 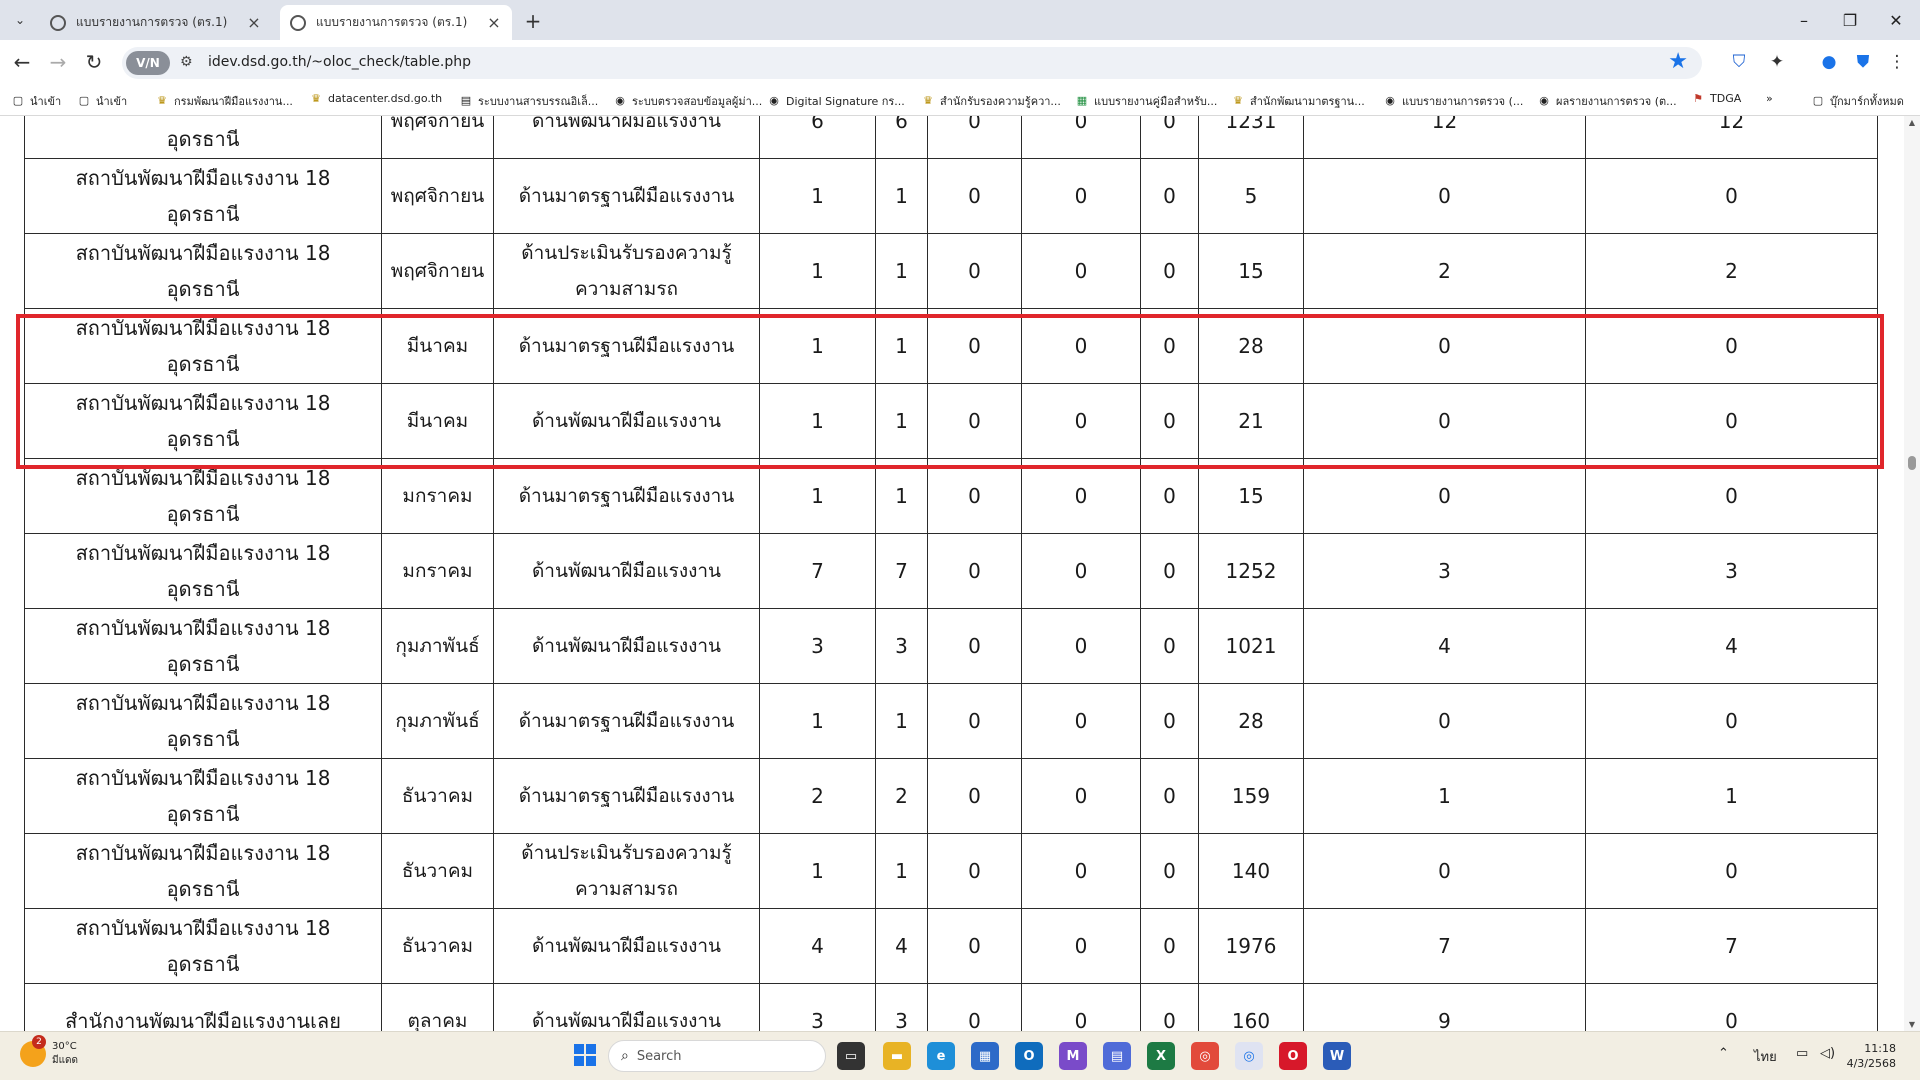 What do you see at coordinates (901, 946) in the screenshot?
I see `value-cell-c2: 4` at bounding box center [901, 946].